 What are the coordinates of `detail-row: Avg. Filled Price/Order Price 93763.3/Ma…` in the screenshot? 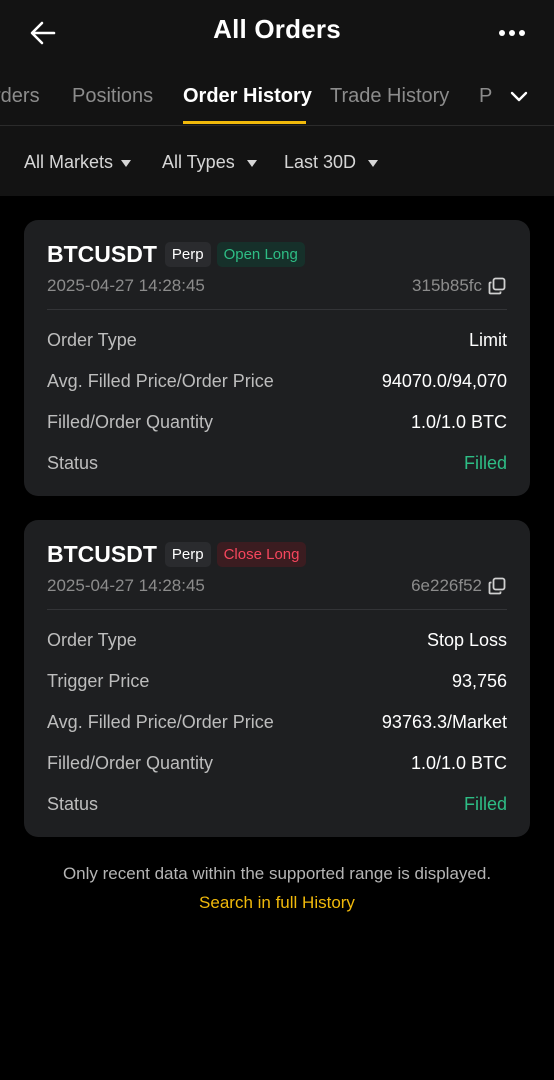 It's located at (277, 722).